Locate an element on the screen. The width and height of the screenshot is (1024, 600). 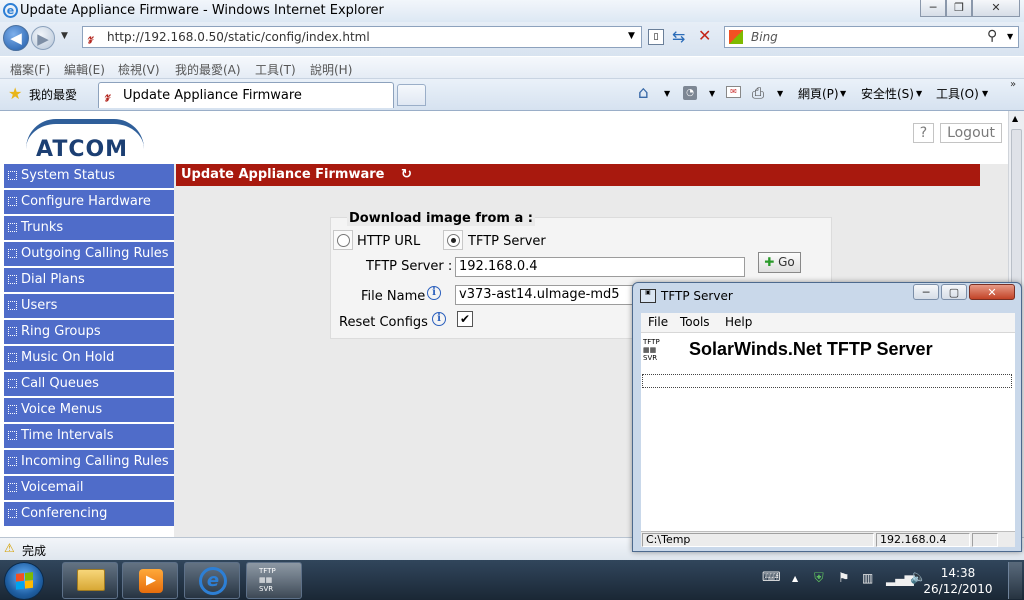
sidebar-item-label: Dial Plans is located at coordinates (53, 279).